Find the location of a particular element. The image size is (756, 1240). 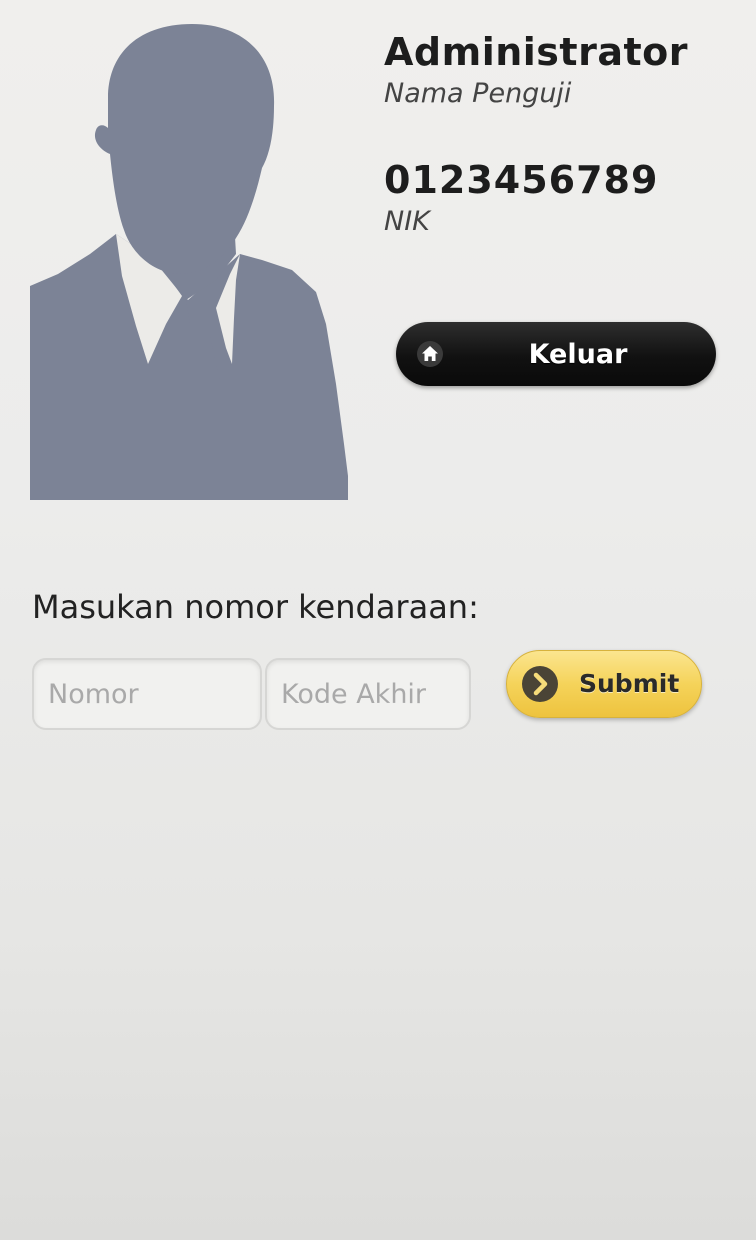

submit-button: Submit is located at coordinates (604, 684).